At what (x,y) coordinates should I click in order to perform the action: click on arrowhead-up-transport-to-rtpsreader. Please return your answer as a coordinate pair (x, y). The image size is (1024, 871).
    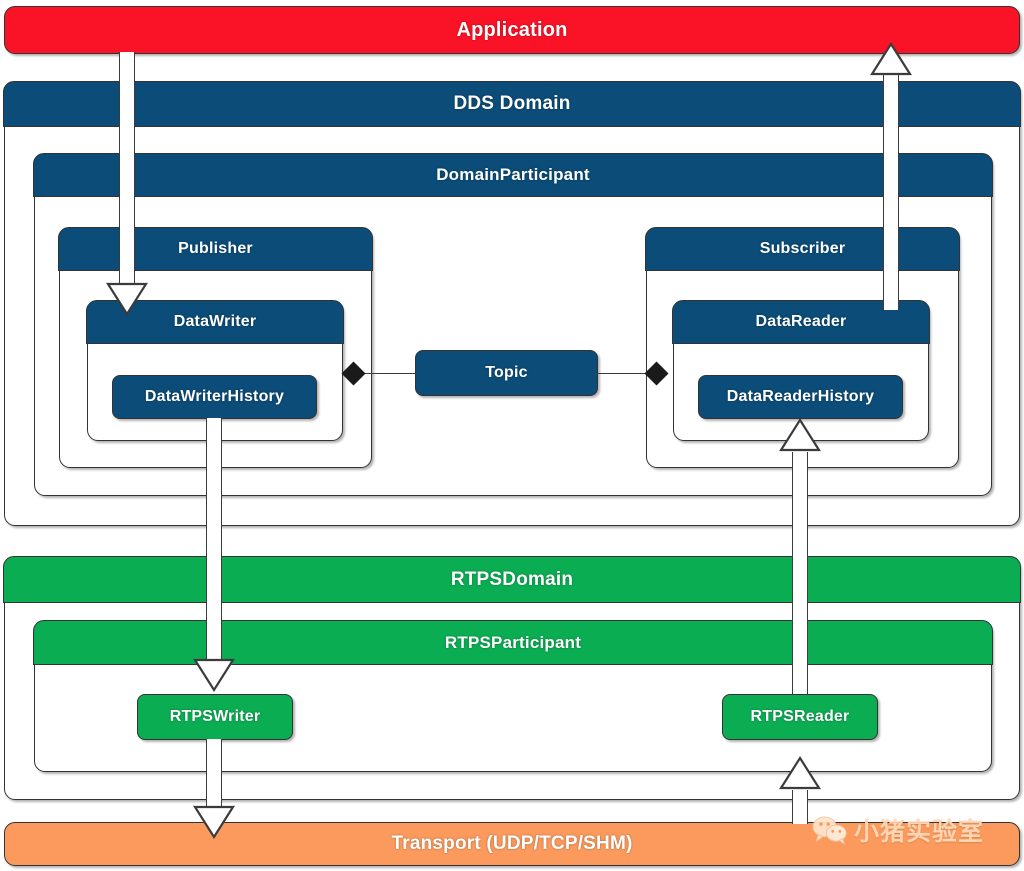
    Looking at the image, I should click on (800, 772).